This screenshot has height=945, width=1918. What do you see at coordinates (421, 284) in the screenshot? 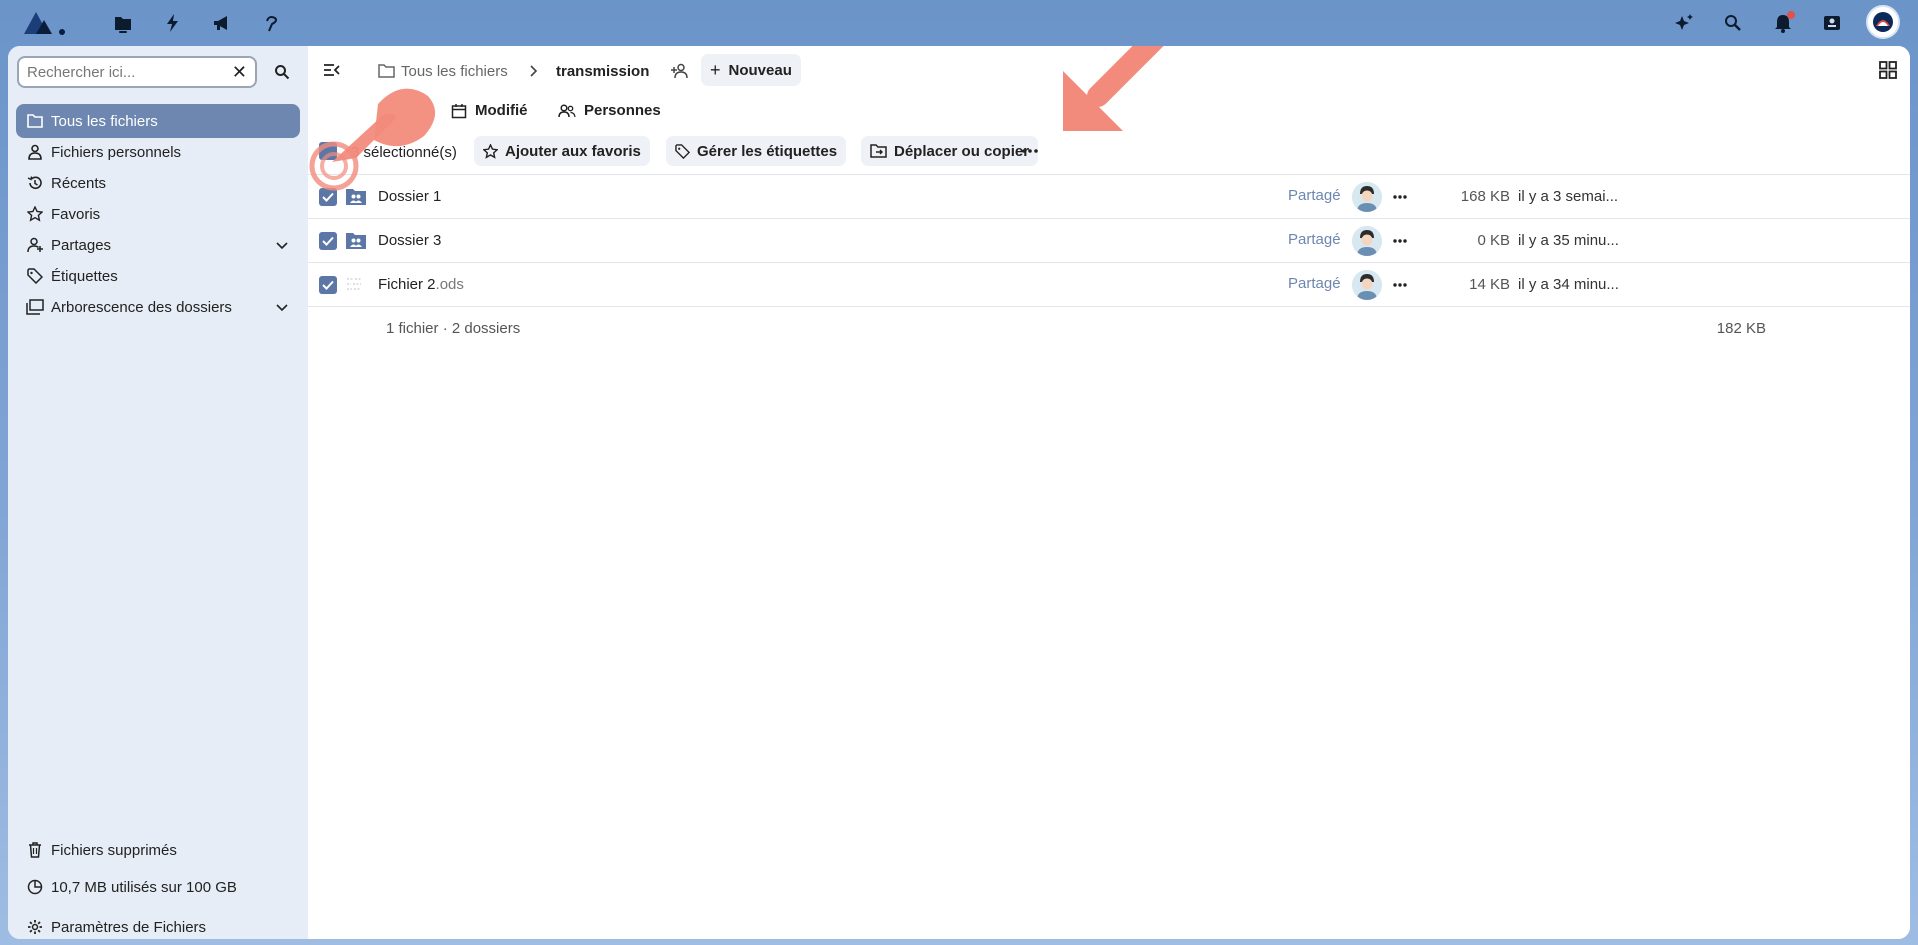
I see `file-name: Fichier 2.ods` at bounding box center [421, 284].